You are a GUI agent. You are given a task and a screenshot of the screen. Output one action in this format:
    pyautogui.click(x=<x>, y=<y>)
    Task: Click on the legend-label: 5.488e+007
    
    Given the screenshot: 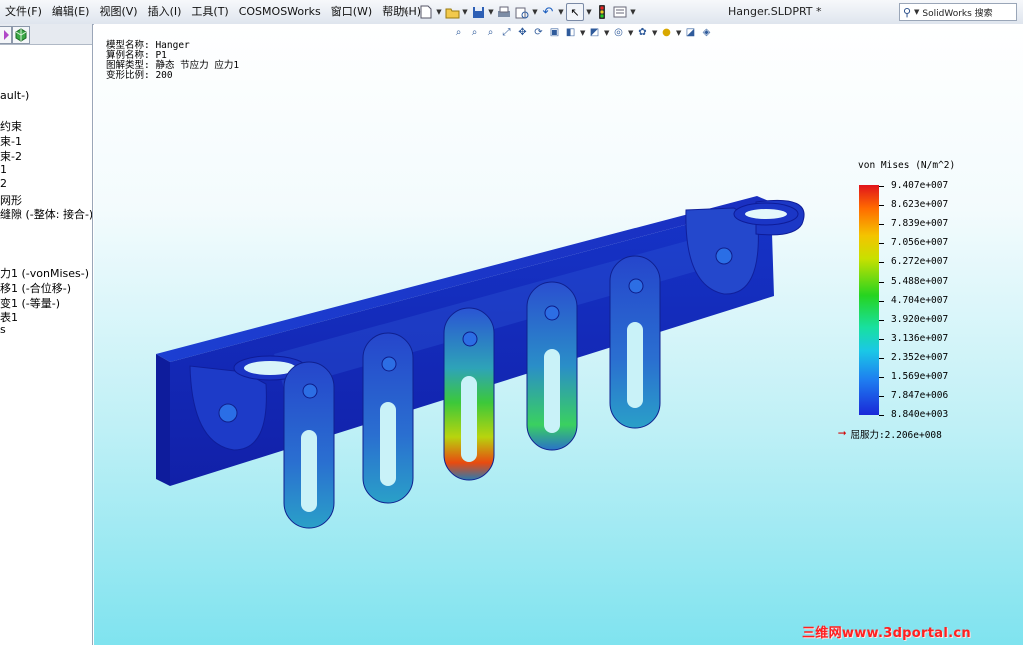 What is the action you would take?
    pyautogui.click(x=920, y=281)
    